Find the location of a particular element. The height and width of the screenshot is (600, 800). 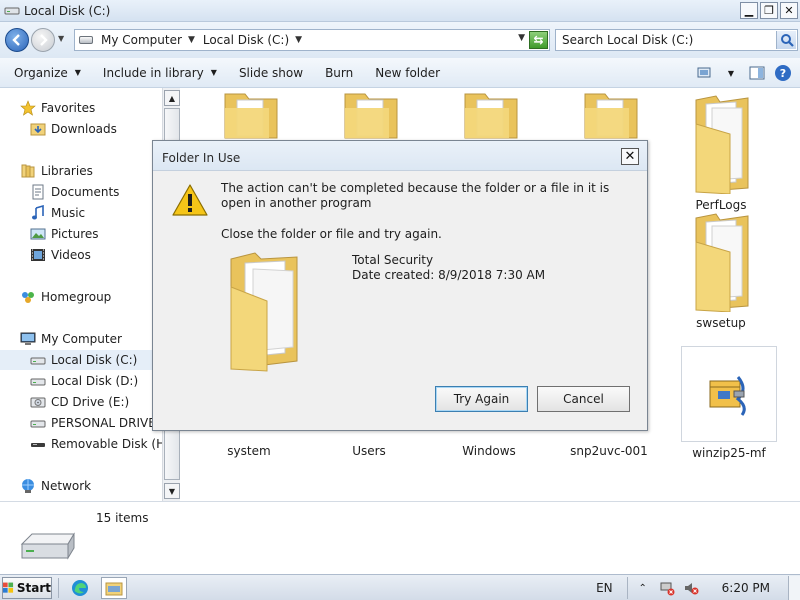

refresh-button: ⇆ is located at coordinates (538, 40).